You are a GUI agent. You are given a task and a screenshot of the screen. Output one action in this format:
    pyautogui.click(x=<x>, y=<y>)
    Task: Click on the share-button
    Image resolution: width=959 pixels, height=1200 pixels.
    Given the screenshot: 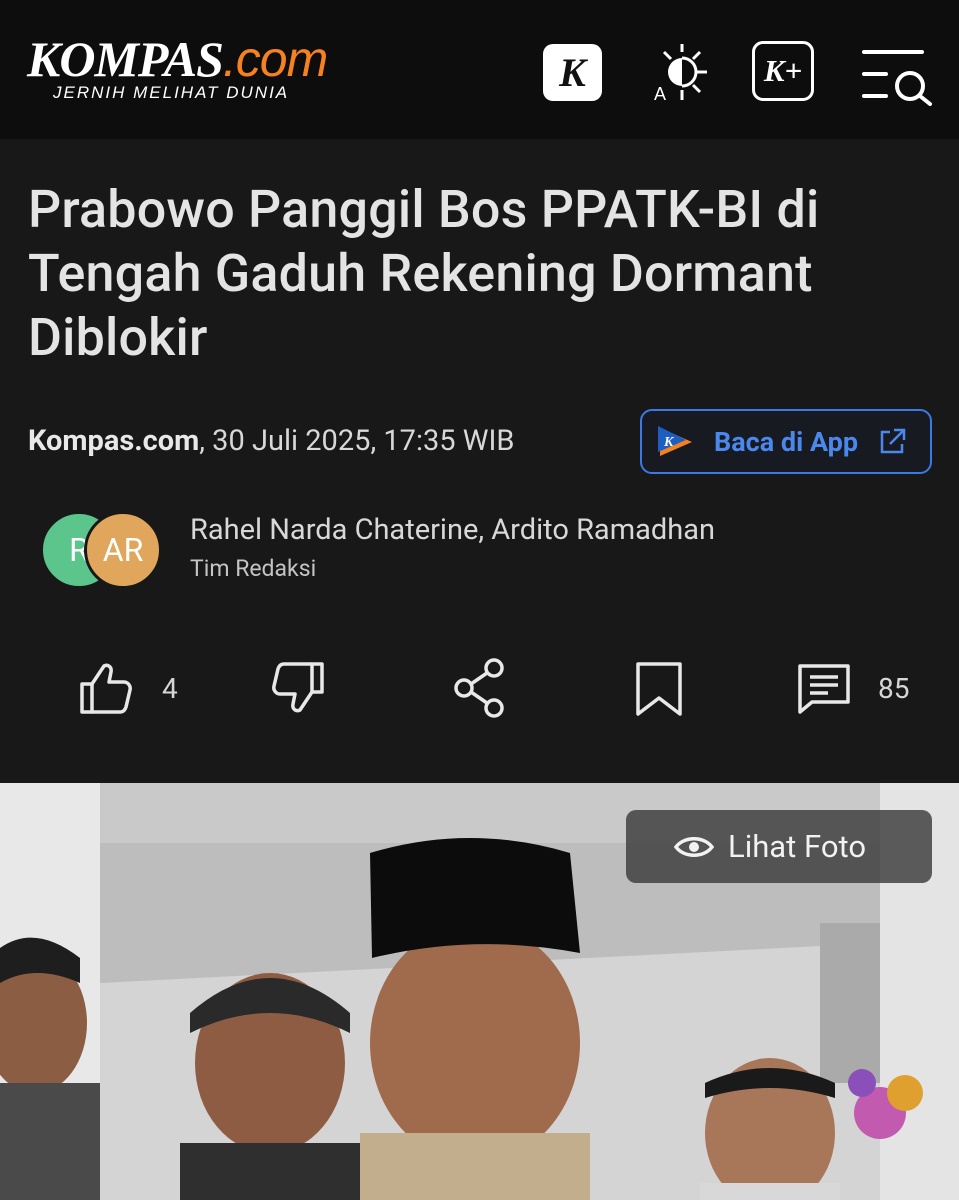 What is the action you would take?
    pyautogui.click(x=480, y=688)
    